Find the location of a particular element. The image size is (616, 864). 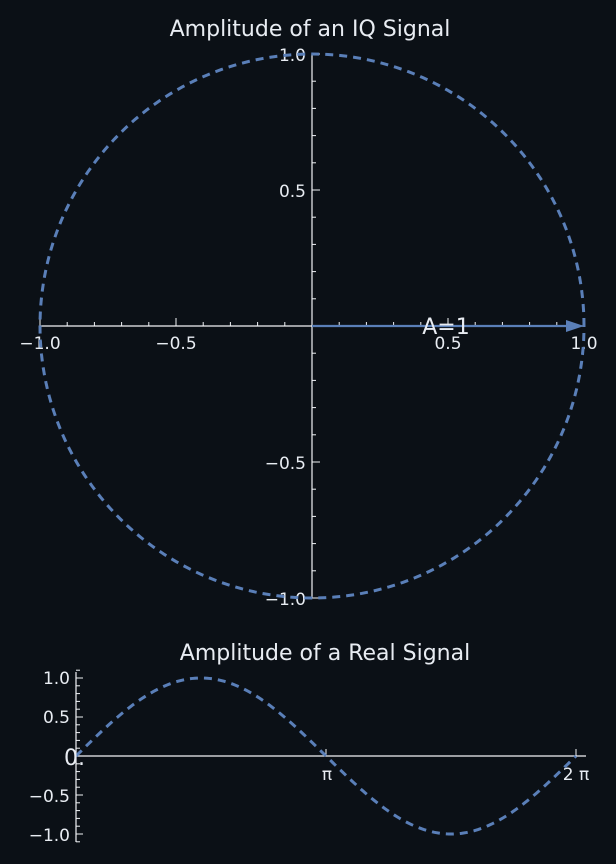

real-y-tick-label: 1.0 is located at coordinates (56, 679).